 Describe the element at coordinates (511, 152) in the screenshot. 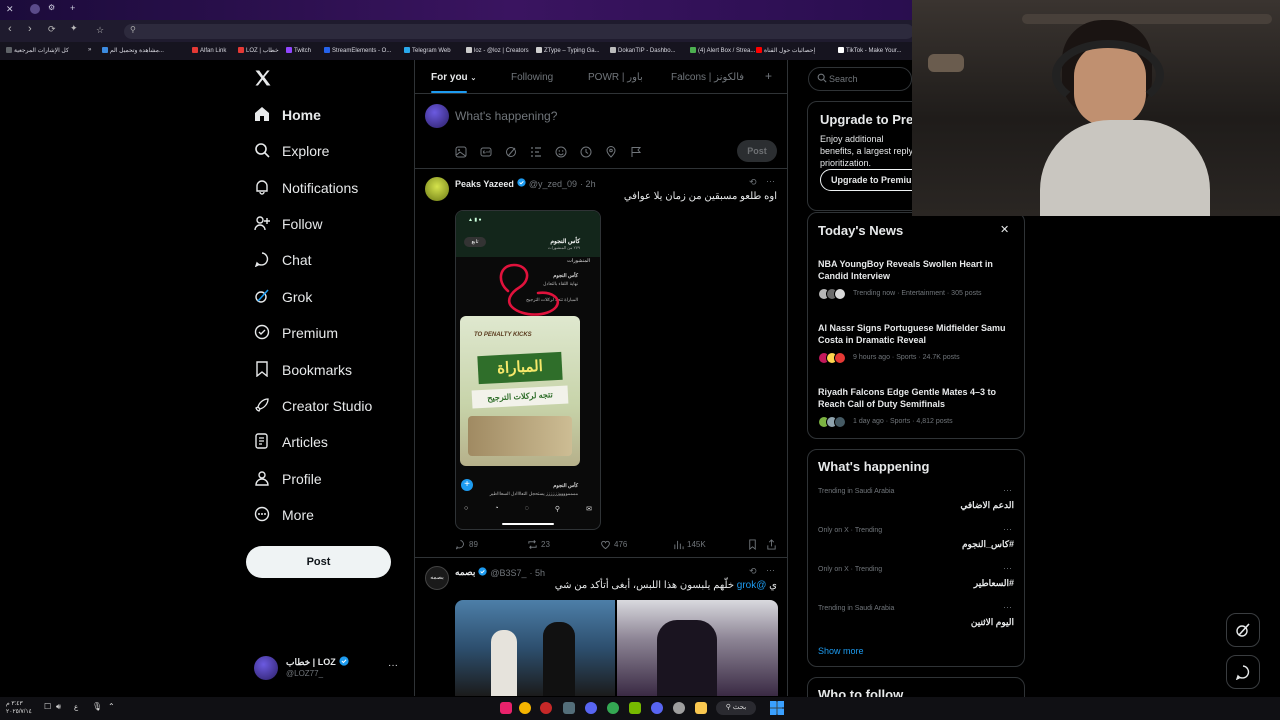

I see `grok-compose-icon` at that location.